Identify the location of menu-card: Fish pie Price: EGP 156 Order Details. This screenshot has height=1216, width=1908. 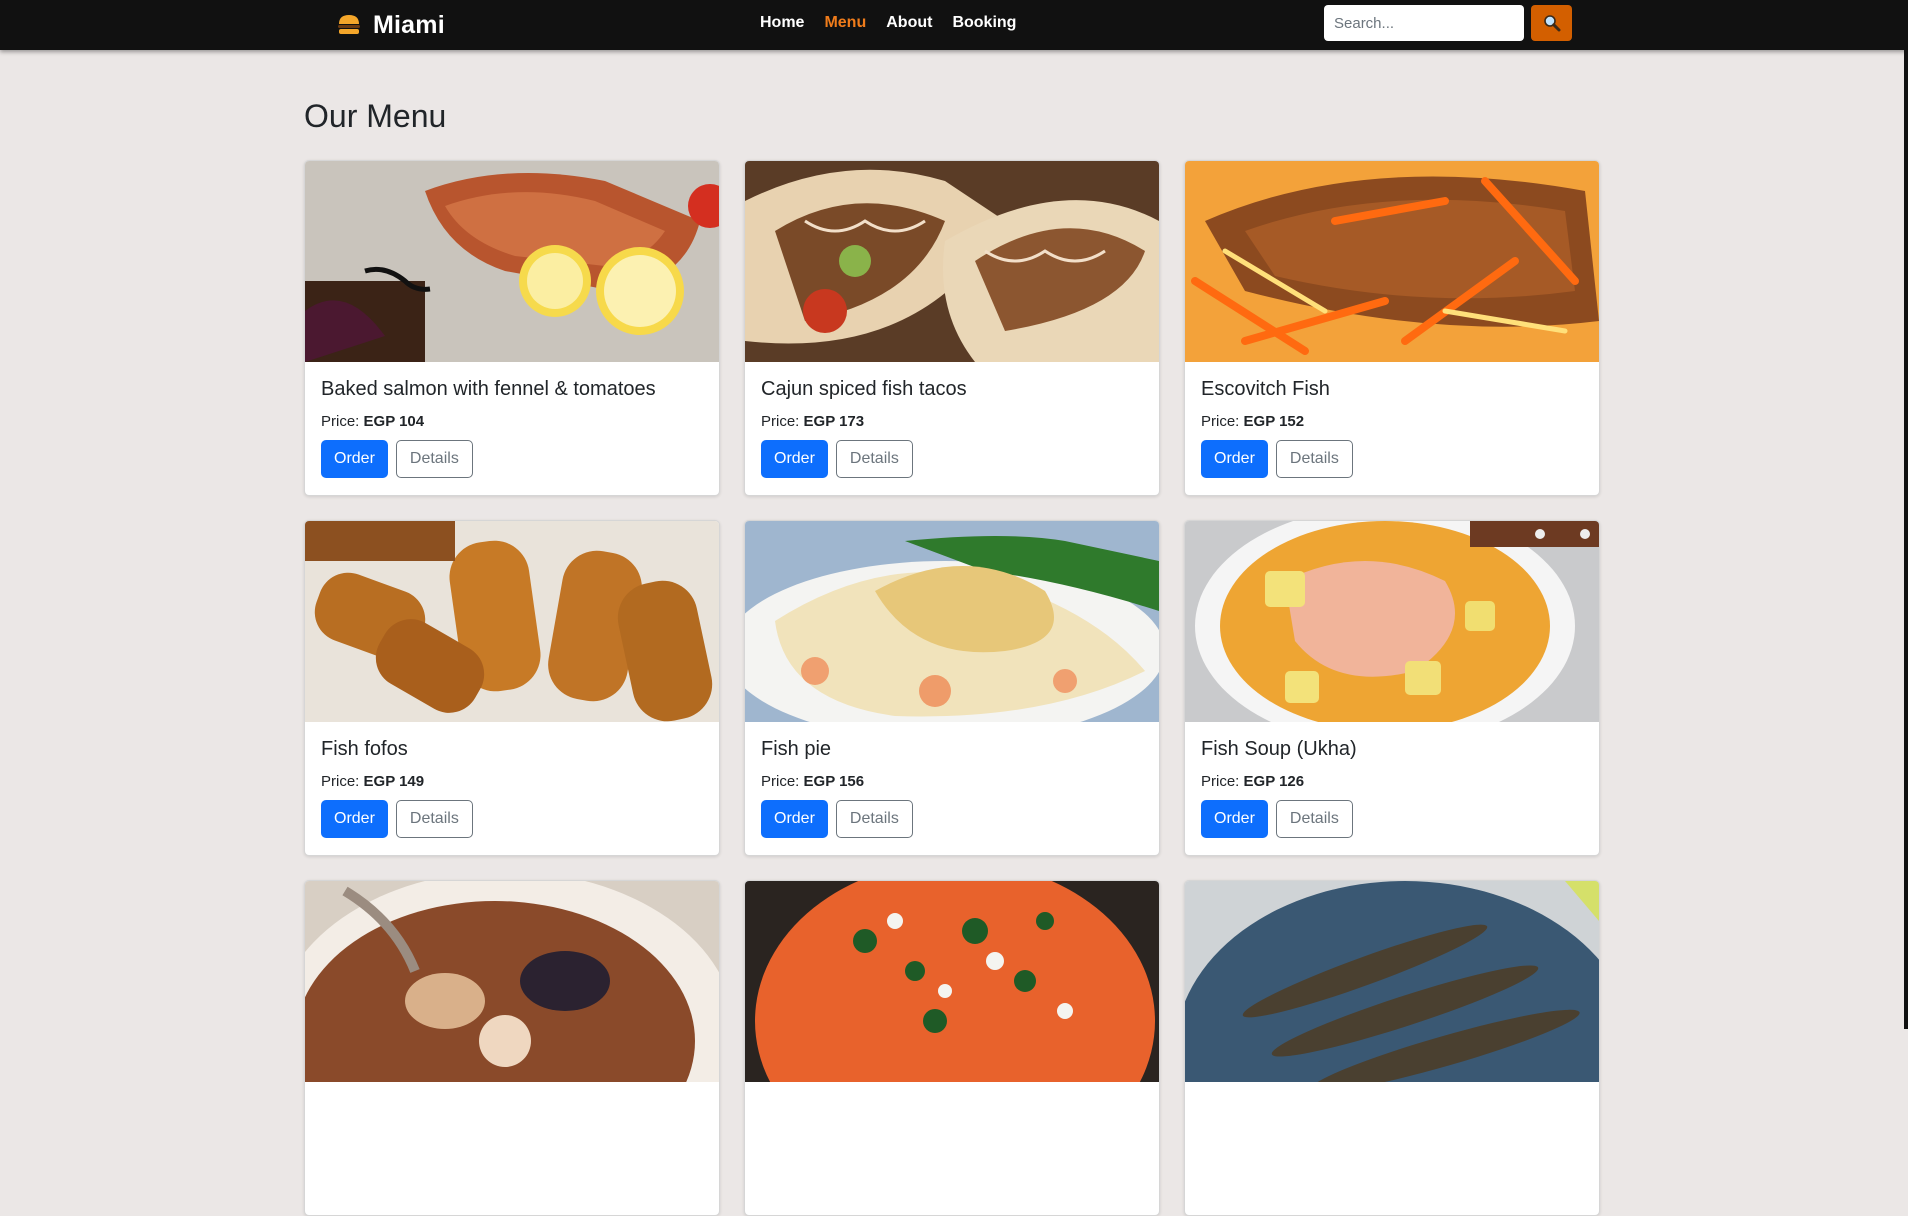
(952, 688).